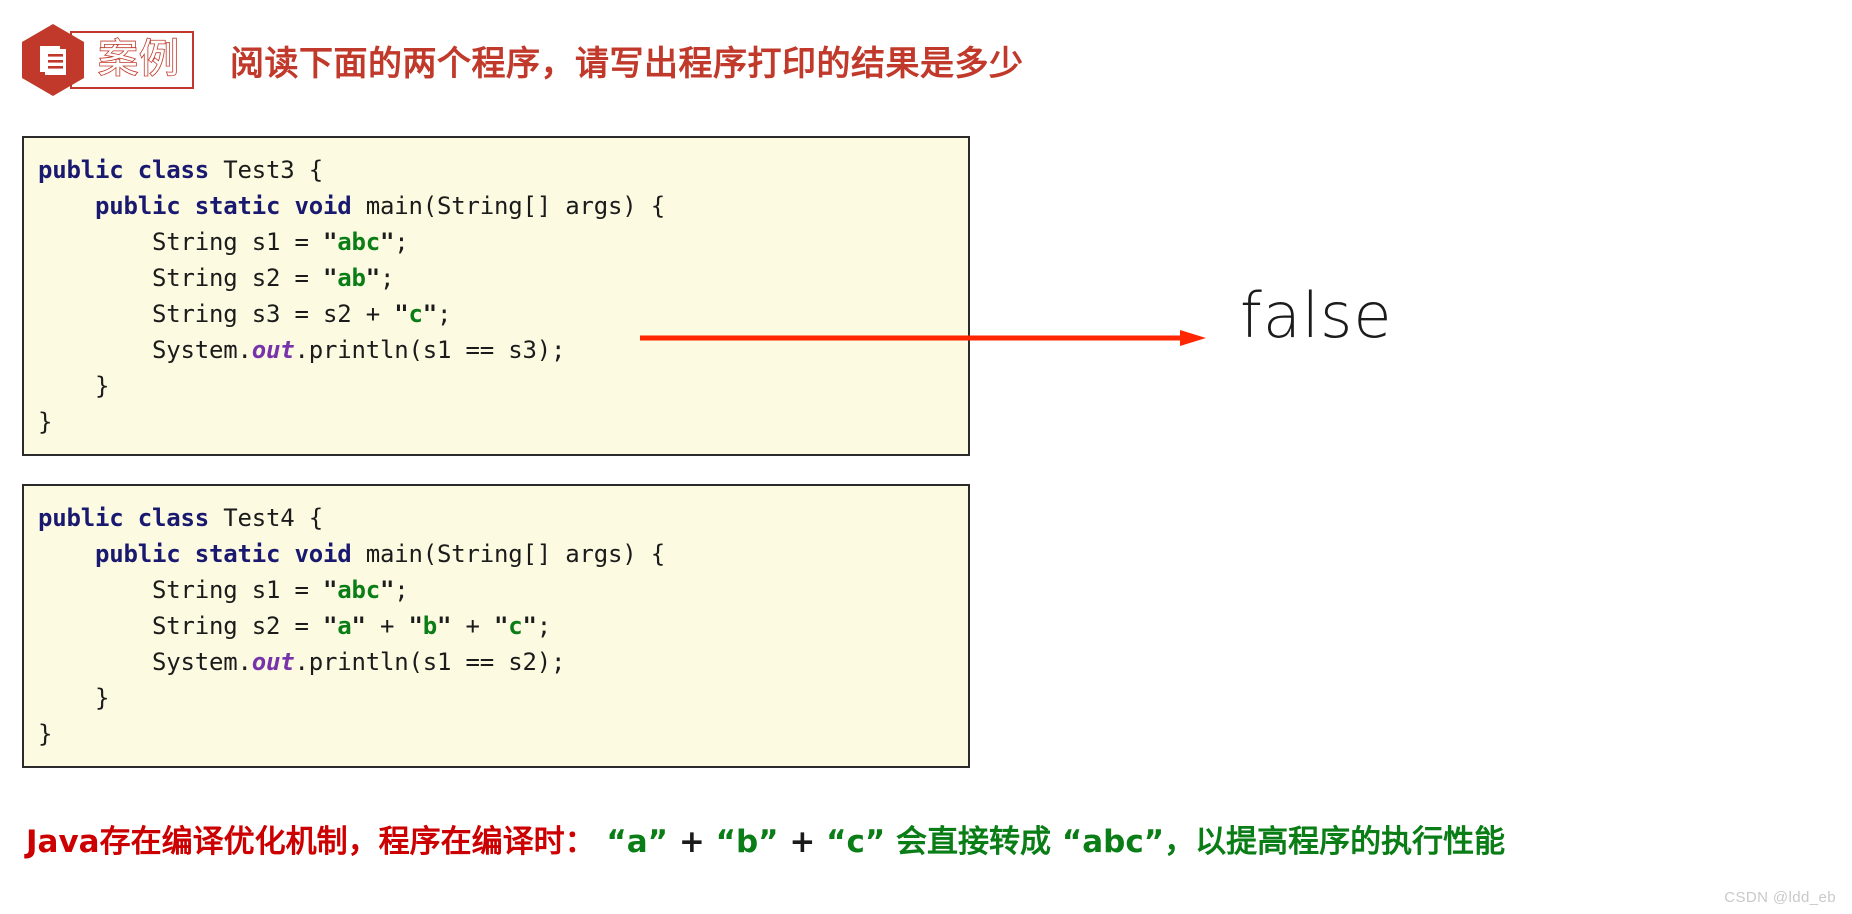  Describe the element at coordinates (1195, 842) in the screenshot. I see `footer-note-segment: 会直接转成 “abc”，以提高程序的执行性能` at that location.